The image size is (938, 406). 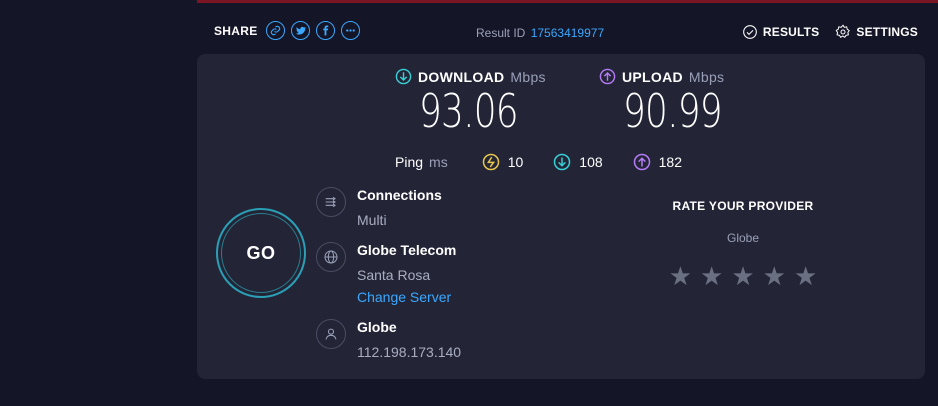 What do you see at coordinates (394, 275) in the screenshot?
I see `server-location: Santa Rosa` at bounding box center [394, 275].